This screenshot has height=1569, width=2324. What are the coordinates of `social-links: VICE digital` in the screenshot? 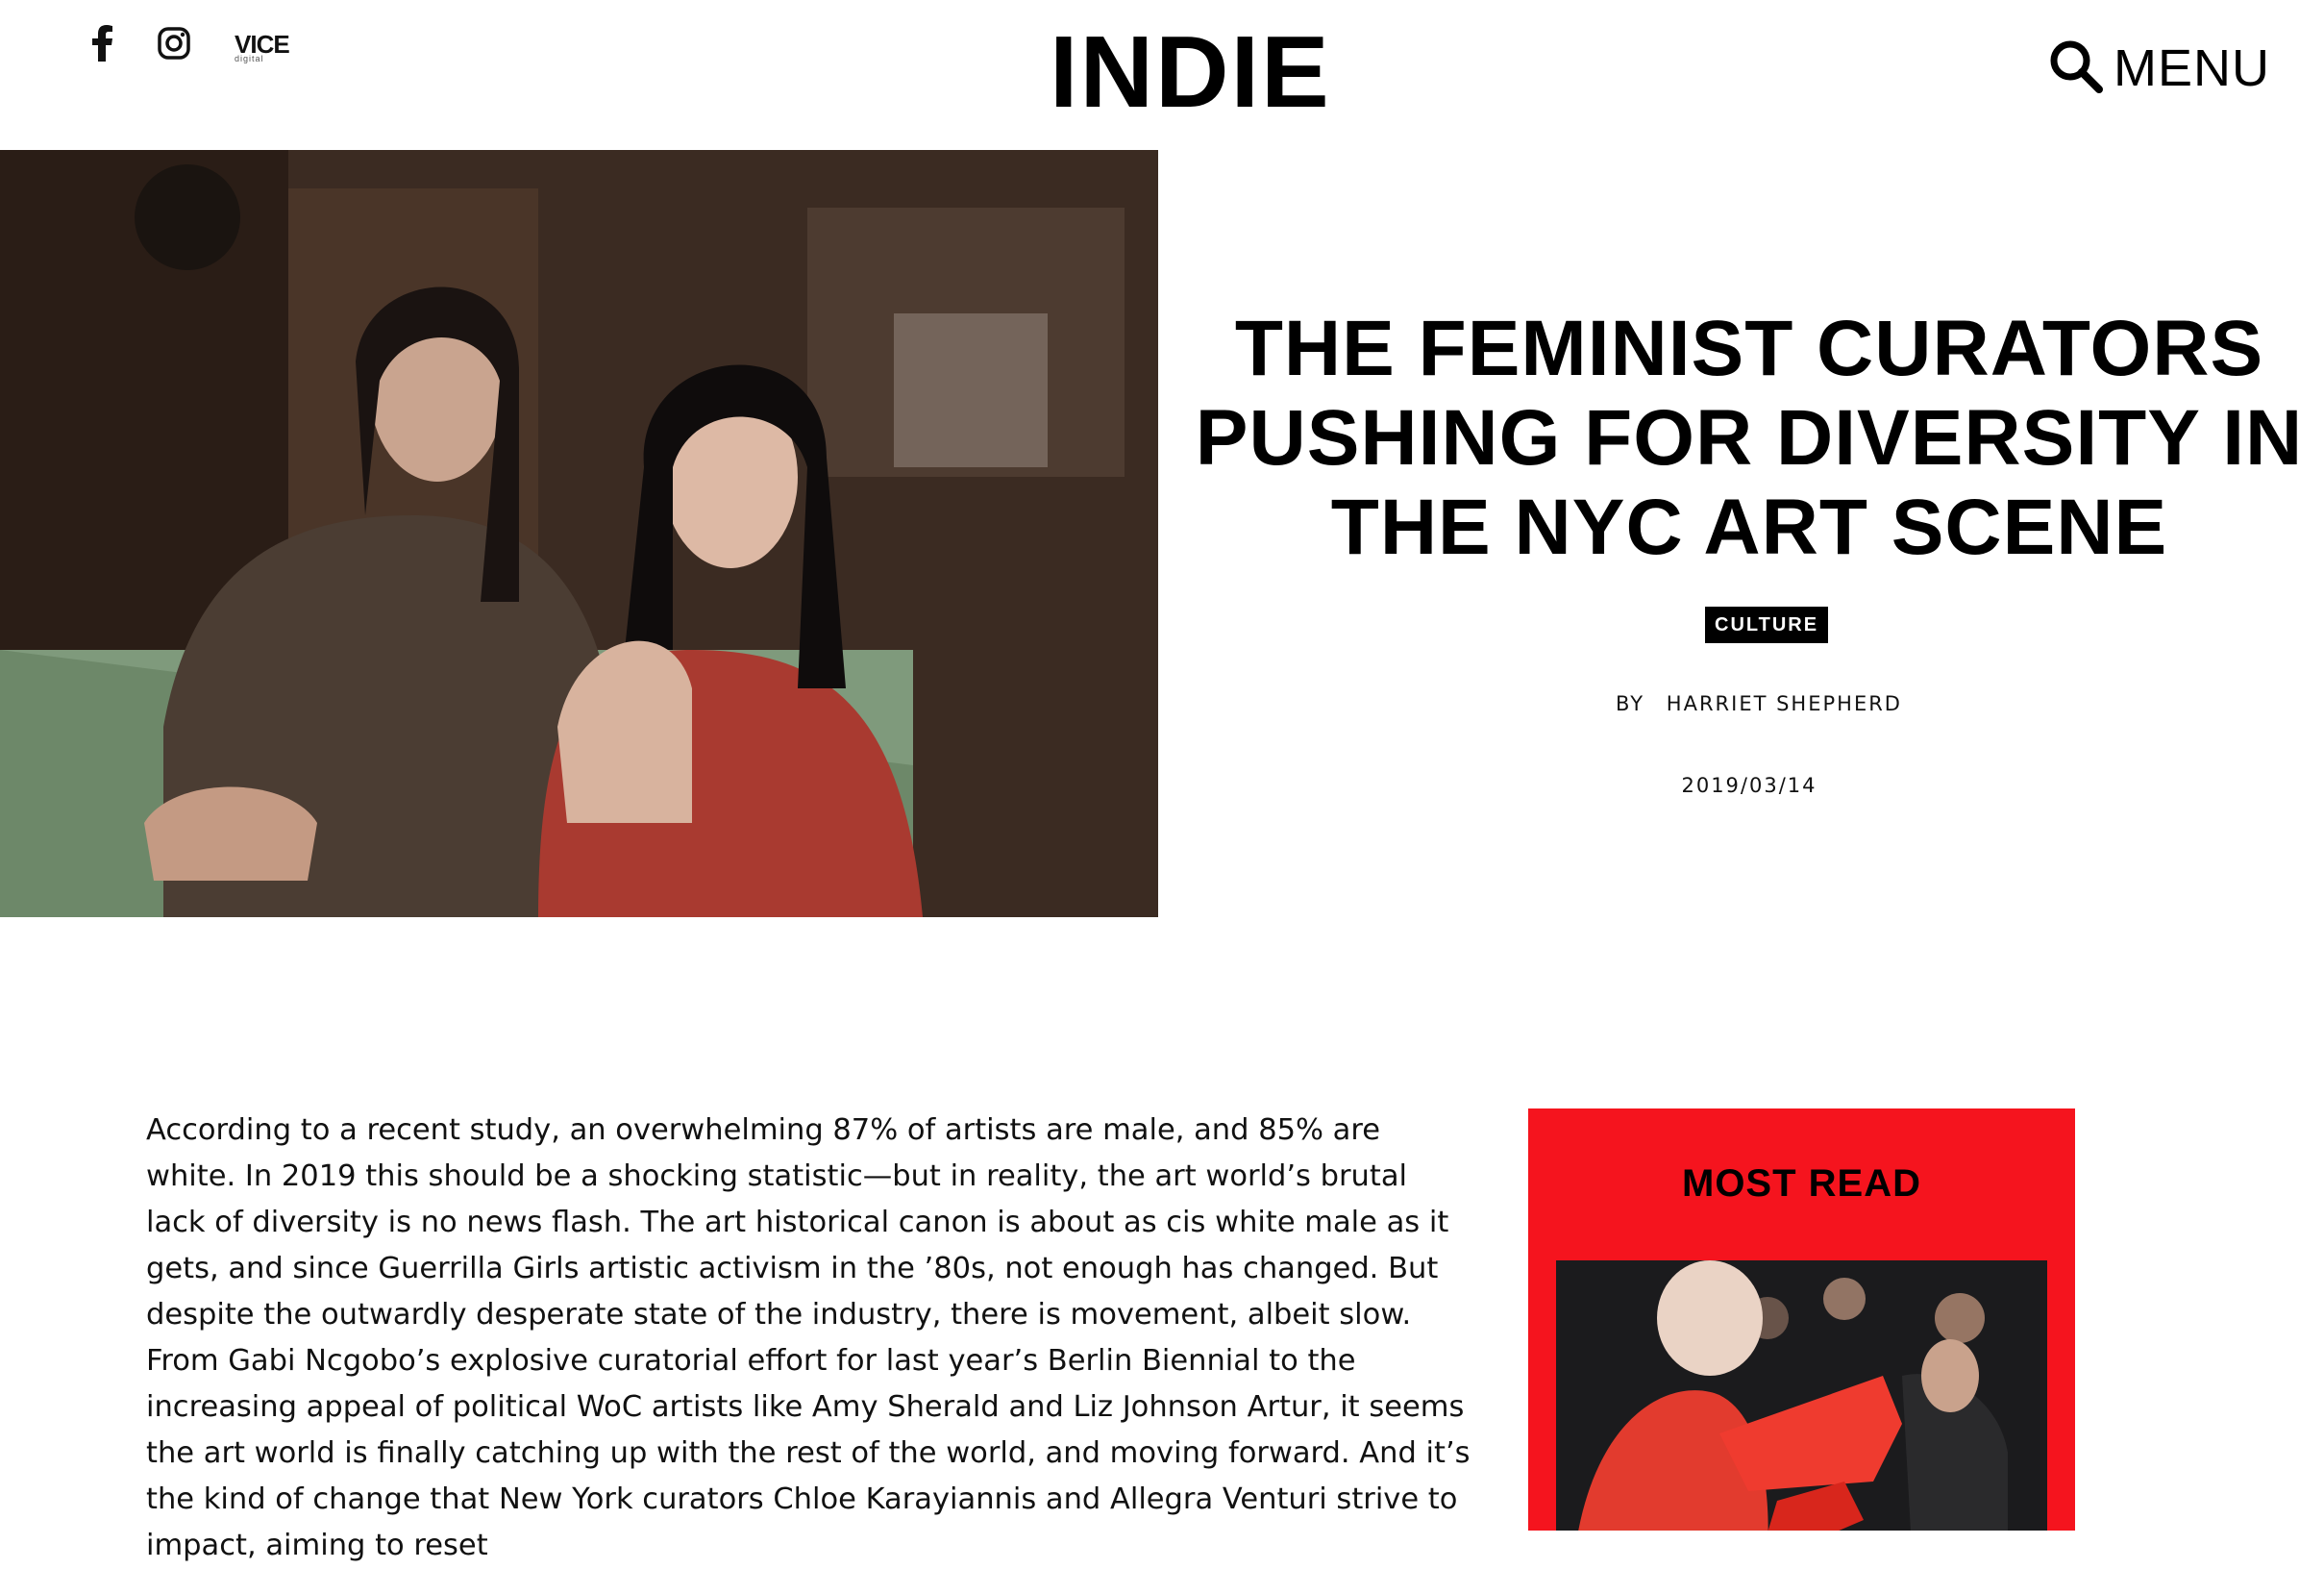 It's located at (191, 45).